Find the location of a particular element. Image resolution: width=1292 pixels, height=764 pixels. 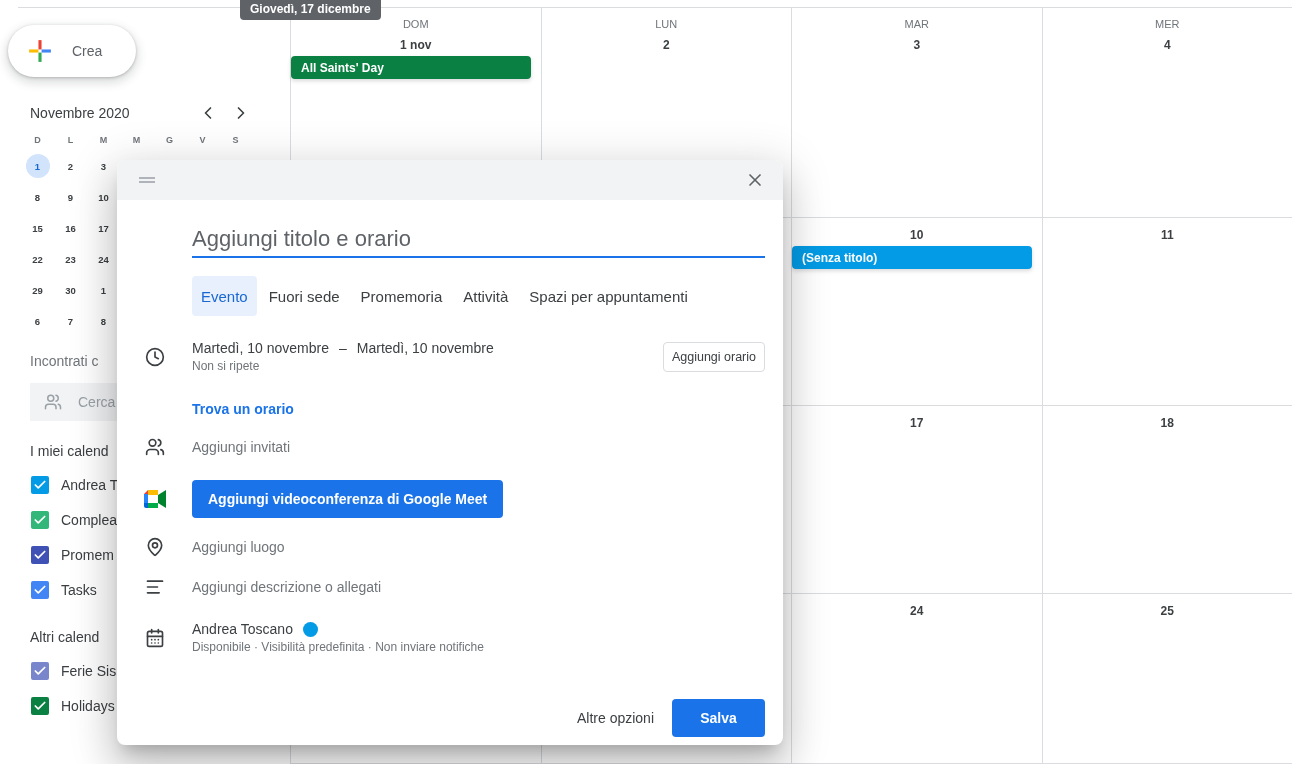

weekday-label: L is located at coordinates (70, 141).